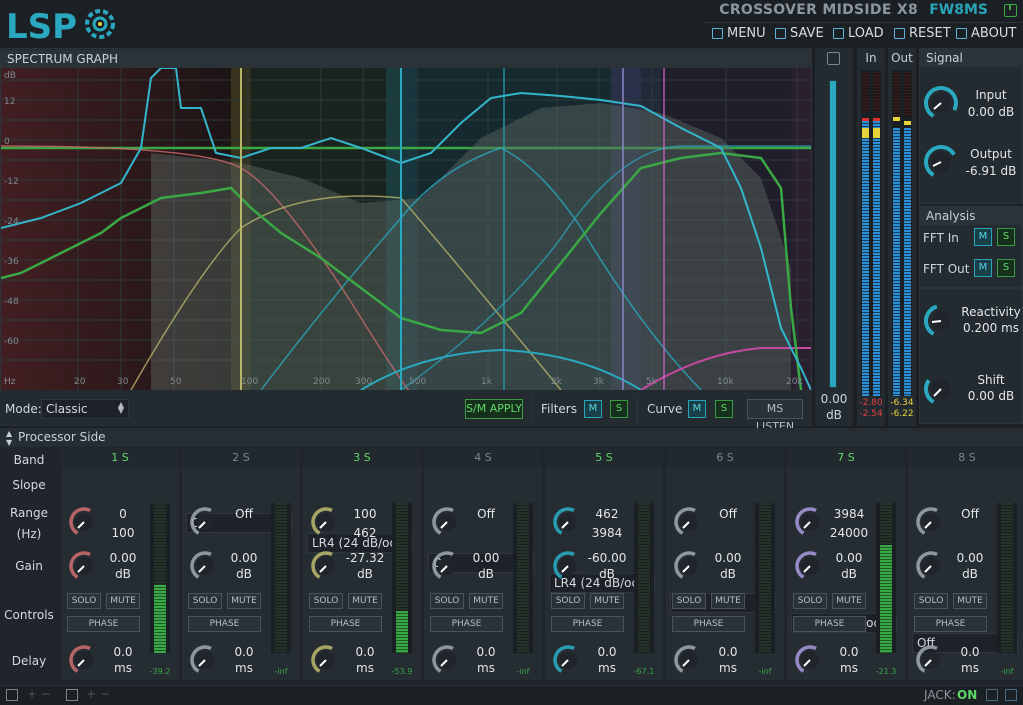 The height and width of the screenshot is (705, 1023). What do you see at coordinates (922, 33) in the screenshot?
I see `reset-button: RESET` at bounding box center [922, 33].